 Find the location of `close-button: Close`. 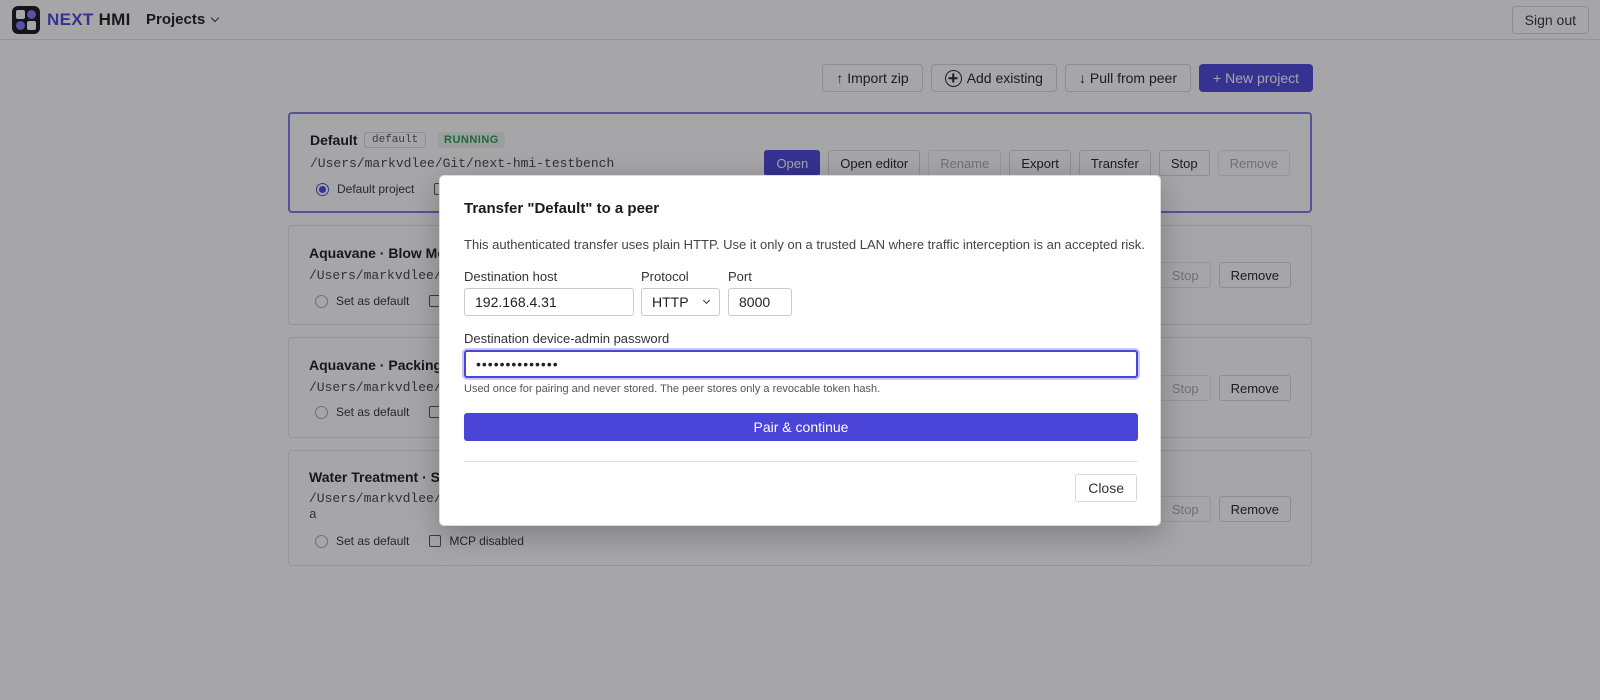

close-button: Close is located at coordinates (1106, 488).